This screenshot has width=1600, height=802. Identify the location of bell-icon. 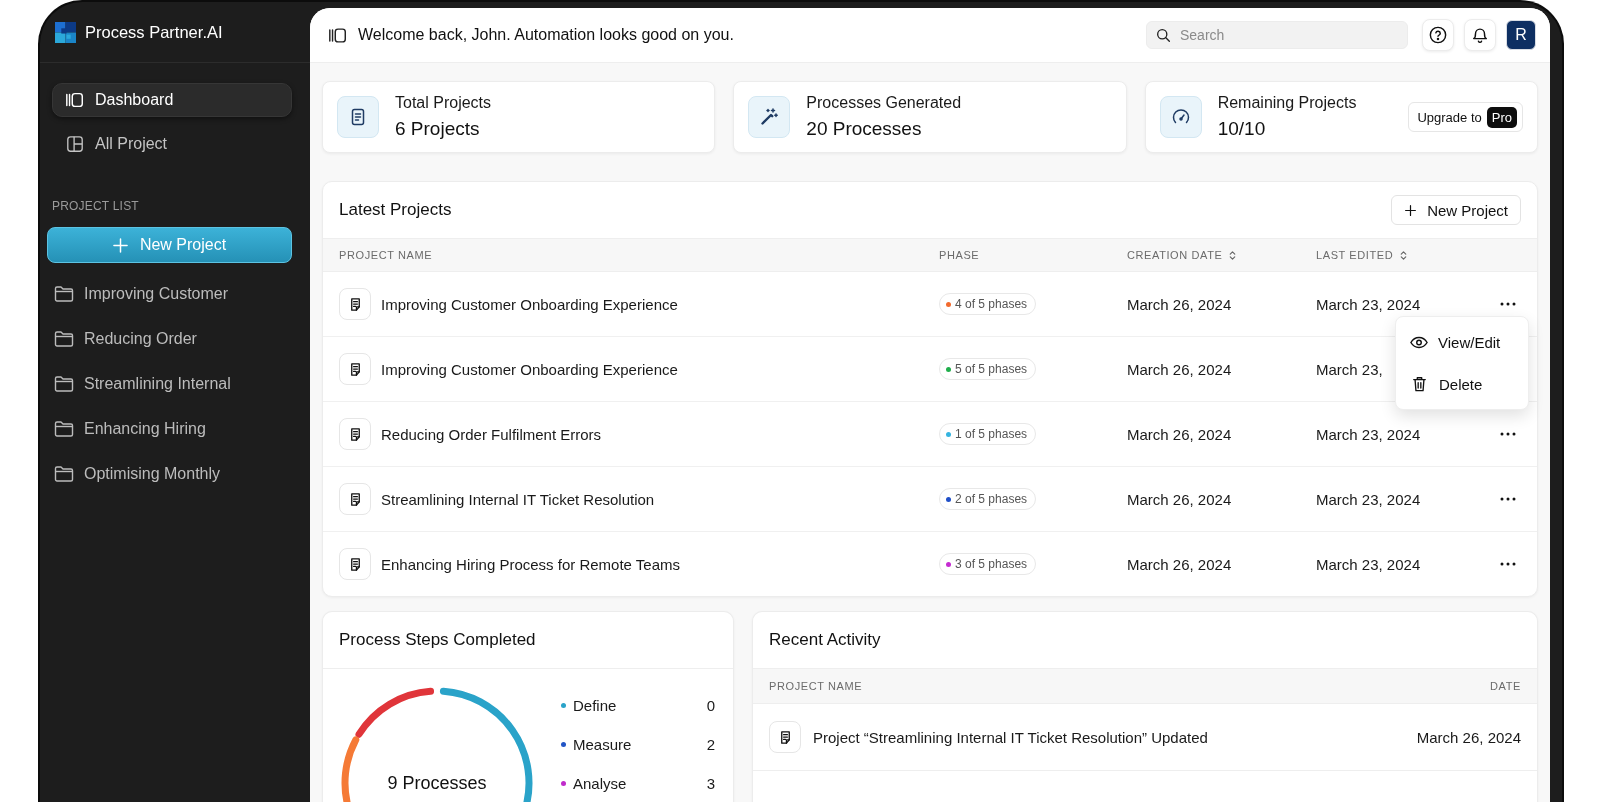
(1480, 35).